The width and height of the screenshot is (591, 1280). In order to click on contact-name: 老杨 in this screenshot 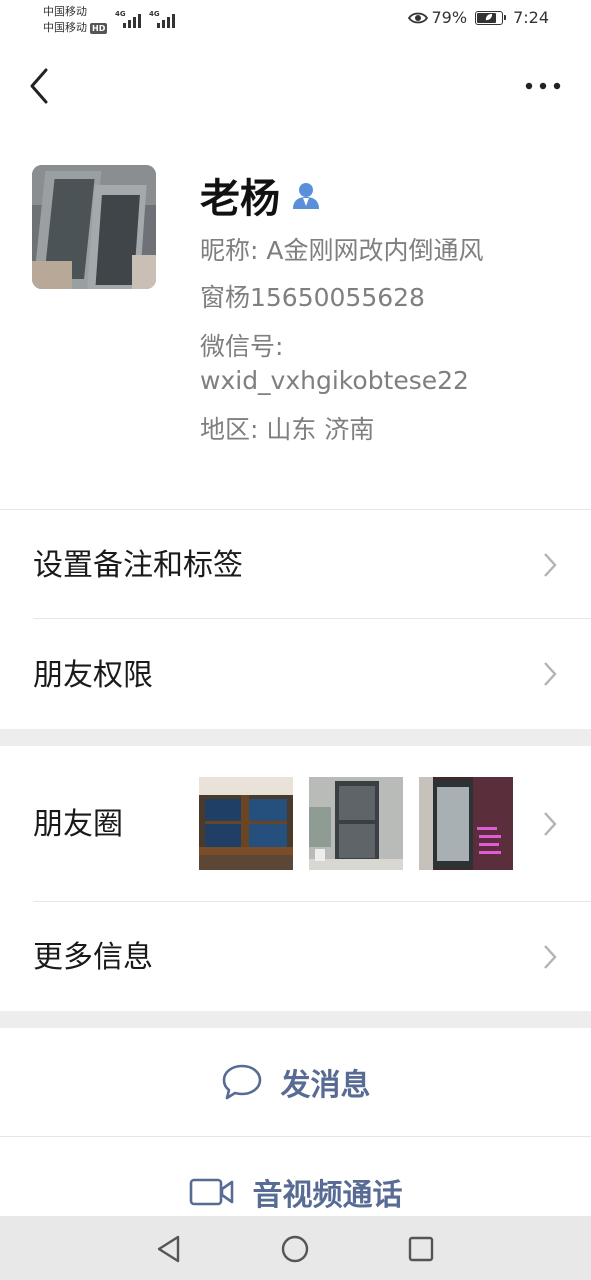, I will do `click(240, 199)`.